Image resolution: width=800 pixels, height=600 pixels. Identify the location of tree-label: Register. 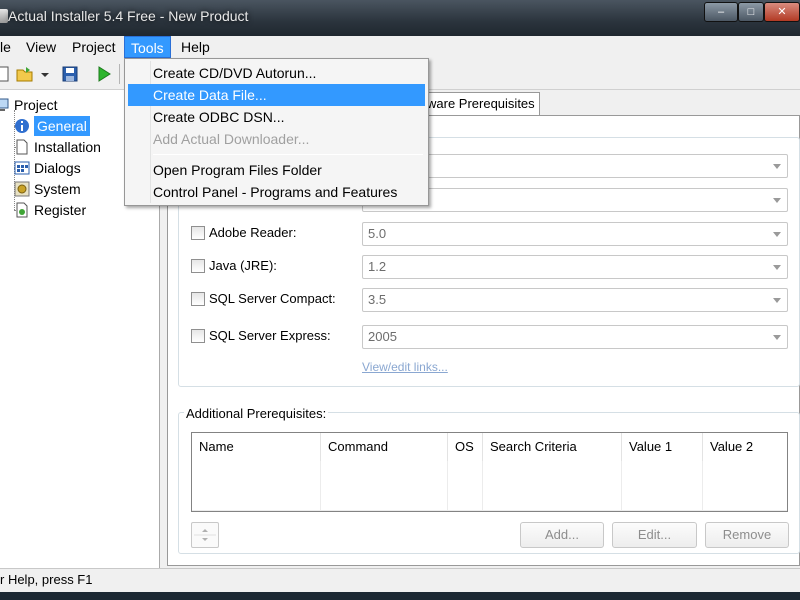
(60, 210).